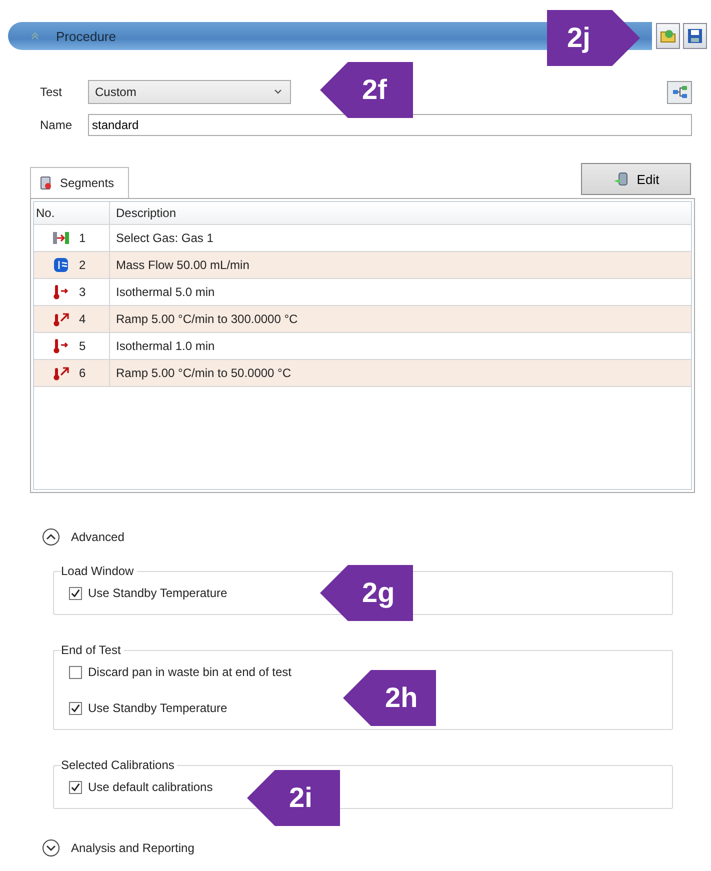  What do you see at coordinates (189, 92) in the screenshot?
I see `test-dropdown: Custom` at bounding box center [189, 92].